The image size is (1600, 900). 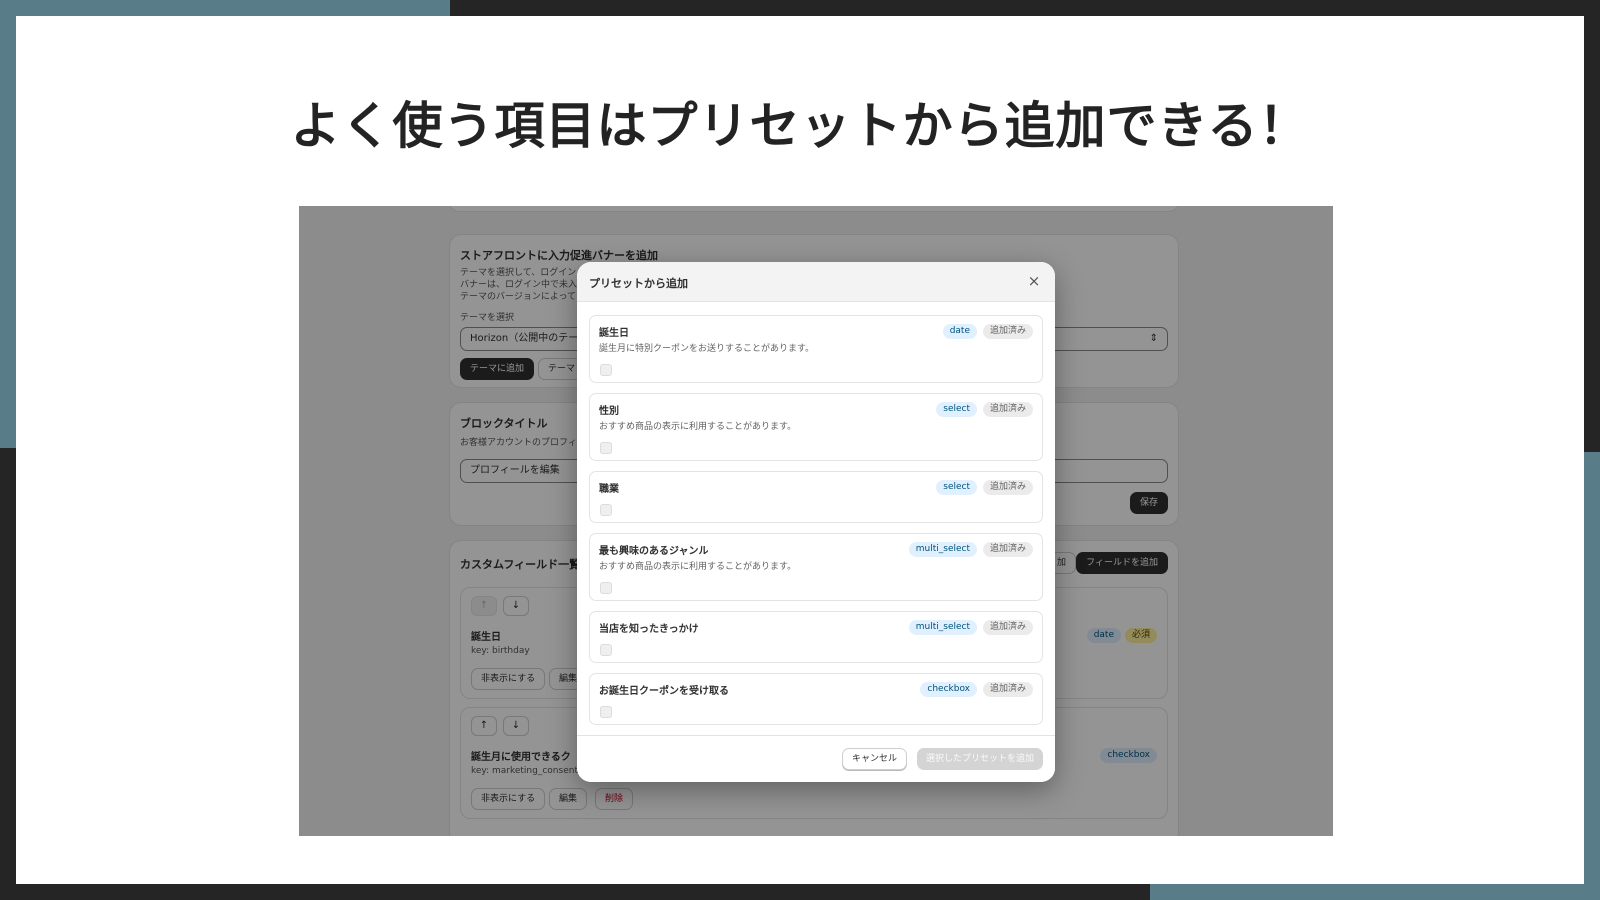 What do you see at coordinates (874, 759) in the screenshot?
I see `cancel-button: キャンセル` at bounding box center [874, 759].